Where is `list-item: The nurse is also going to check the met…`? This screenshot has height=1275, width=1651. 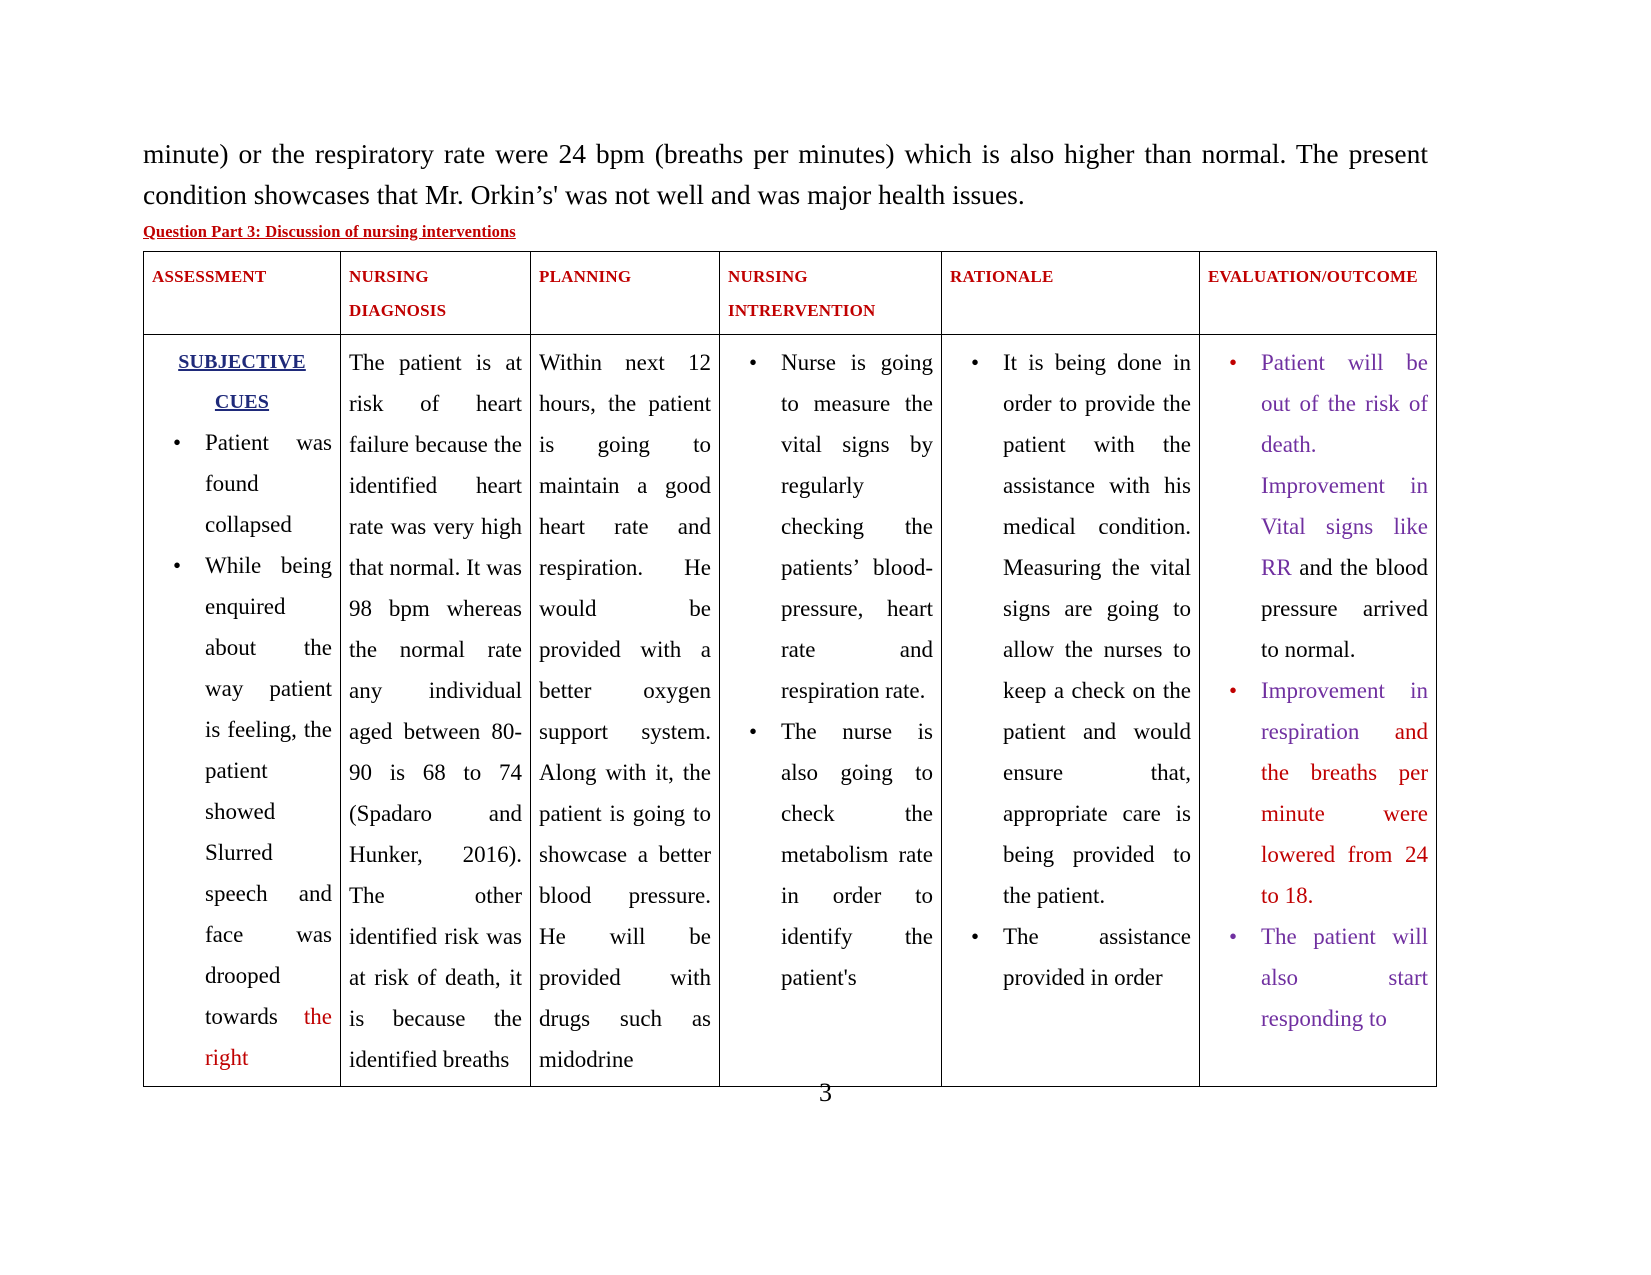
list-item: The nurse is also going to check the met… is located at coordinates (830, 854).